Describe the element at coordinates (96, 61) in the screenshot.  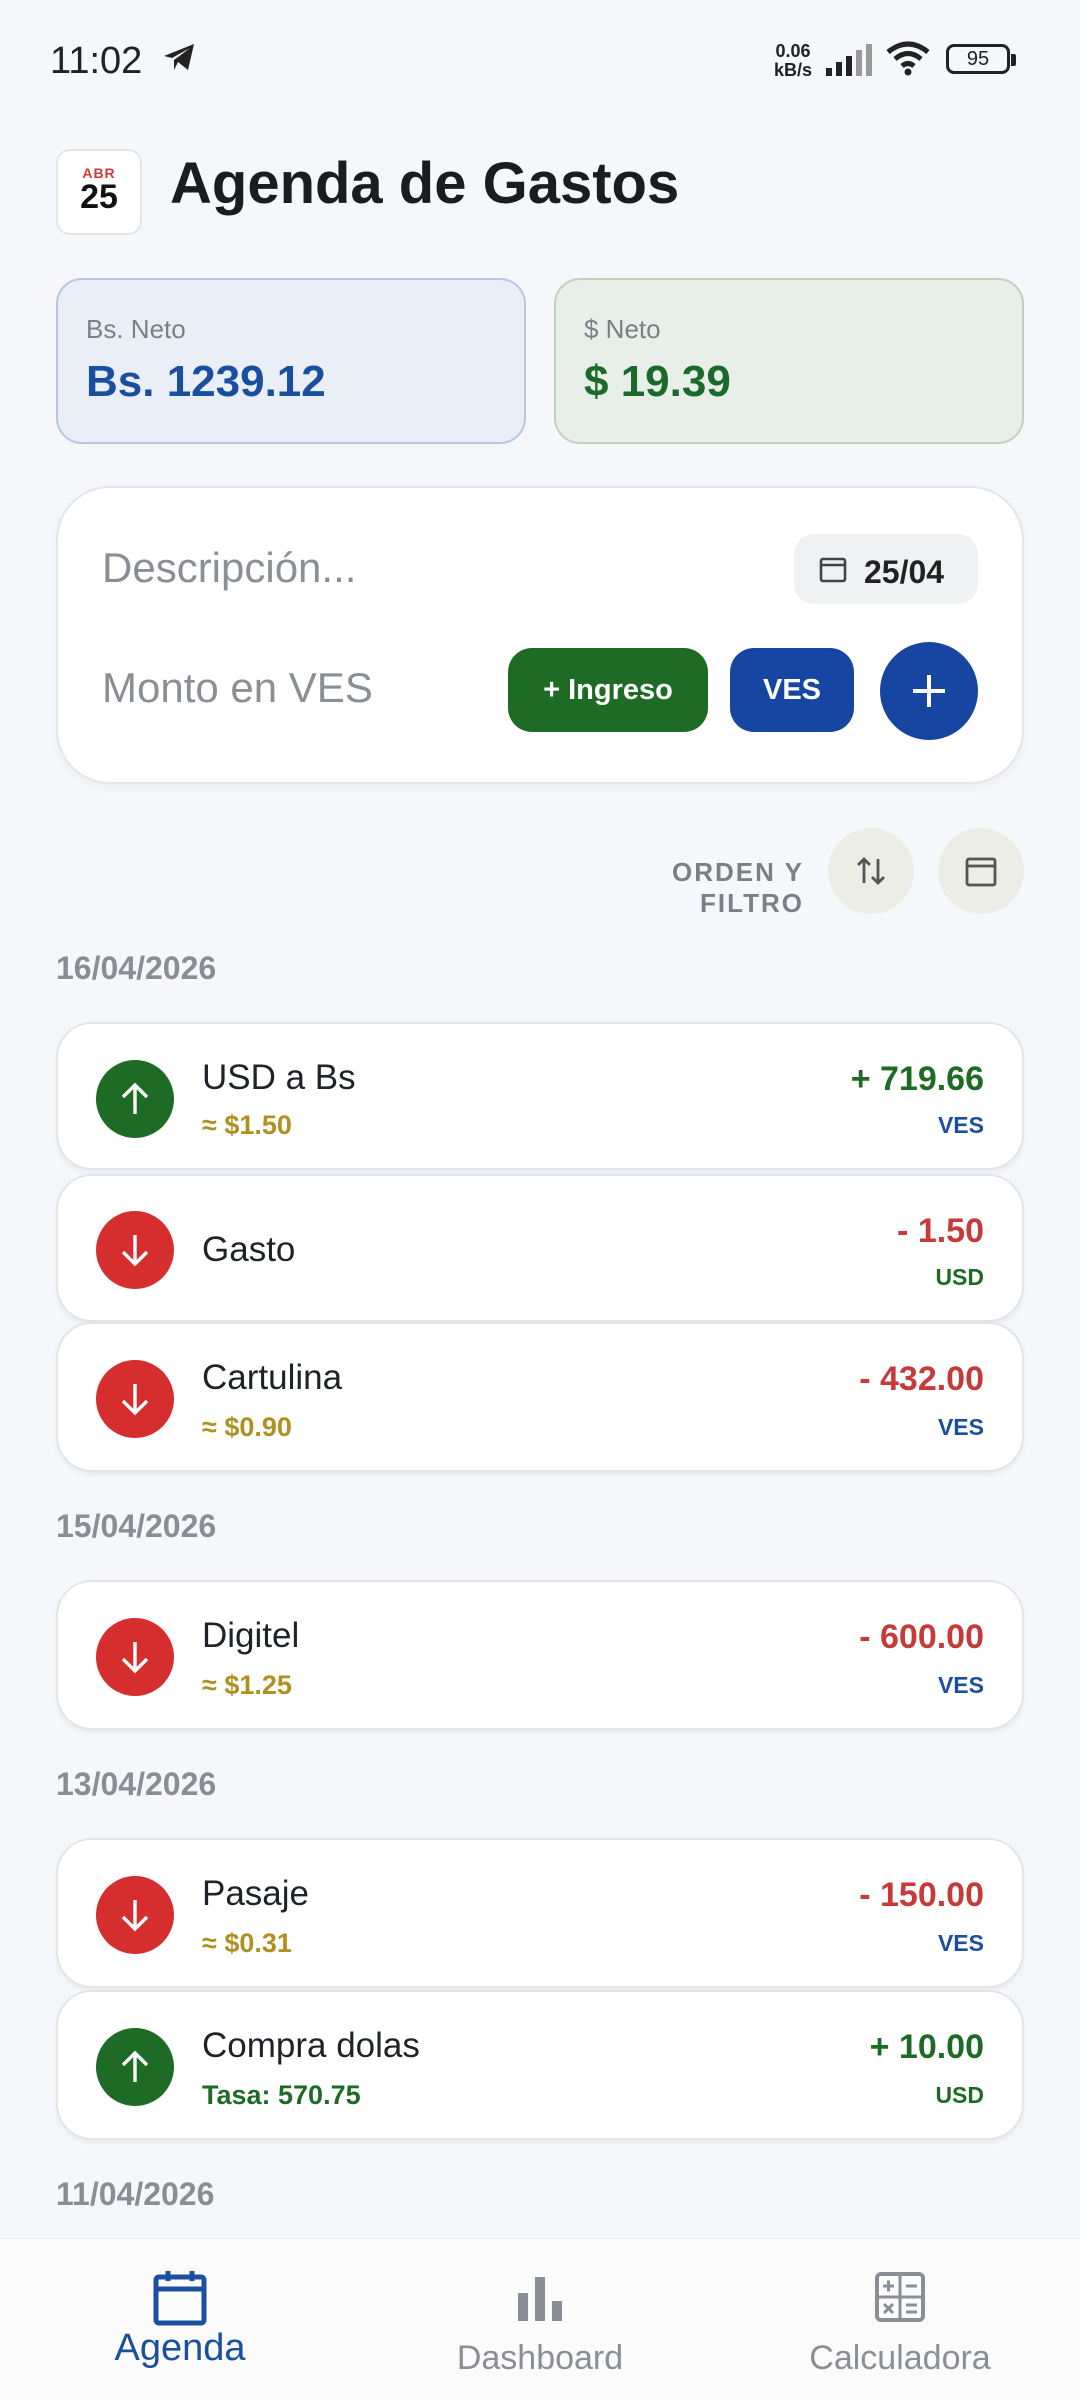
I see `status-time: 11:02` at that location.